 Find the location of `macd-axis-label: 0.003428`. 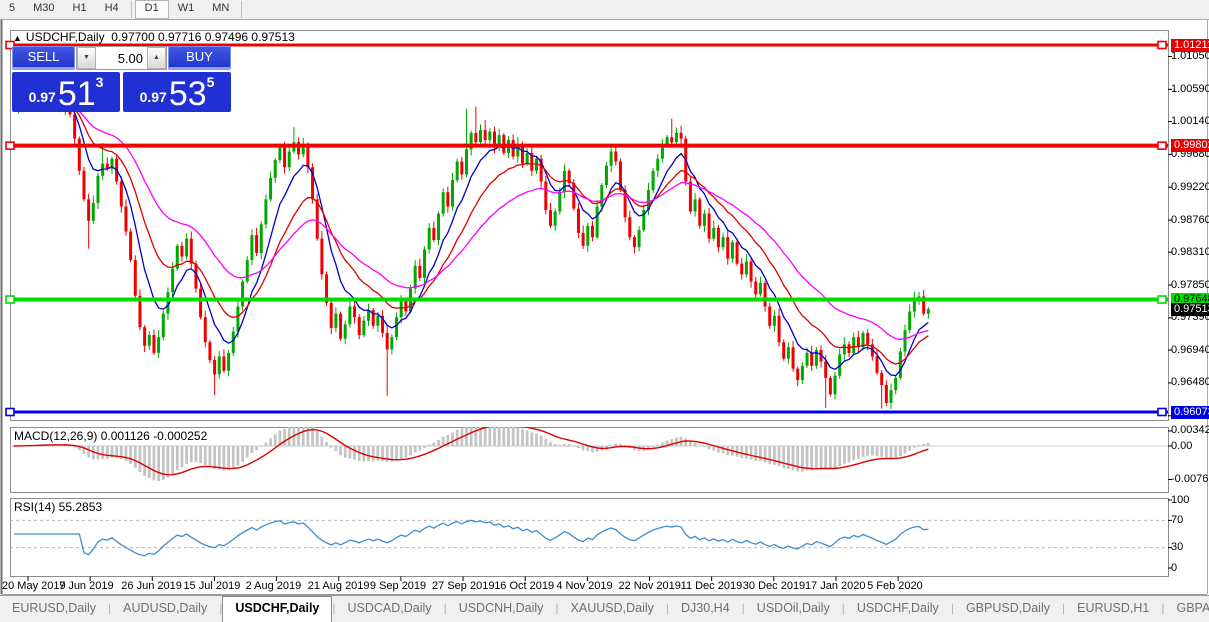

macd-axis-label: 0.003428 is located at coordinates (1190, 430).